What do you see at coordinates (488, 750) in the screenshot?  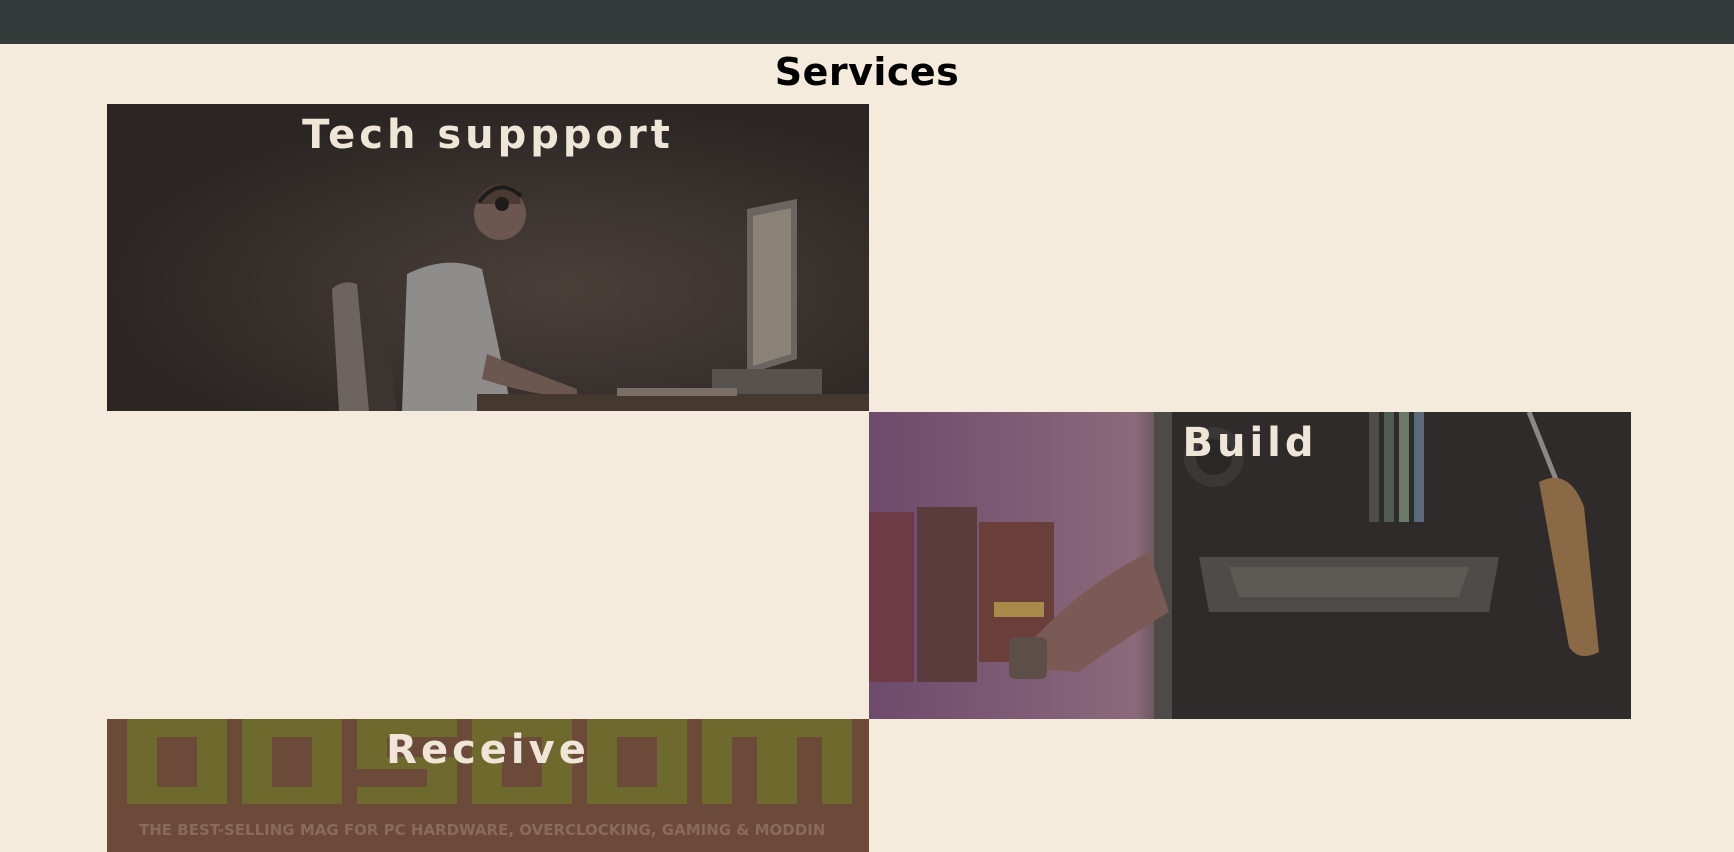 I see `card-title: Receive` at bounding box center [488, 750].